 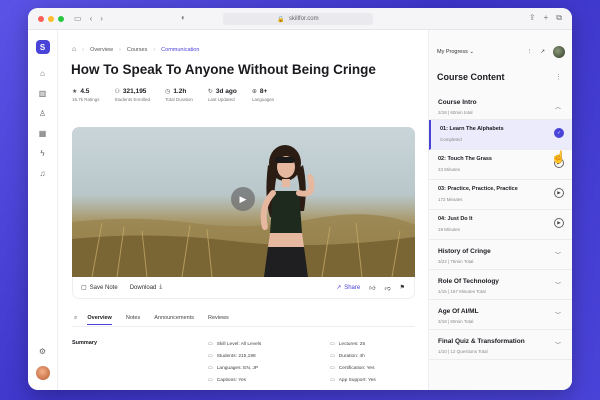 What do you see at coordinates (179, 99) in the screenshot?
I see `stat-label: Total Duration` at bounding box center [179, 99].